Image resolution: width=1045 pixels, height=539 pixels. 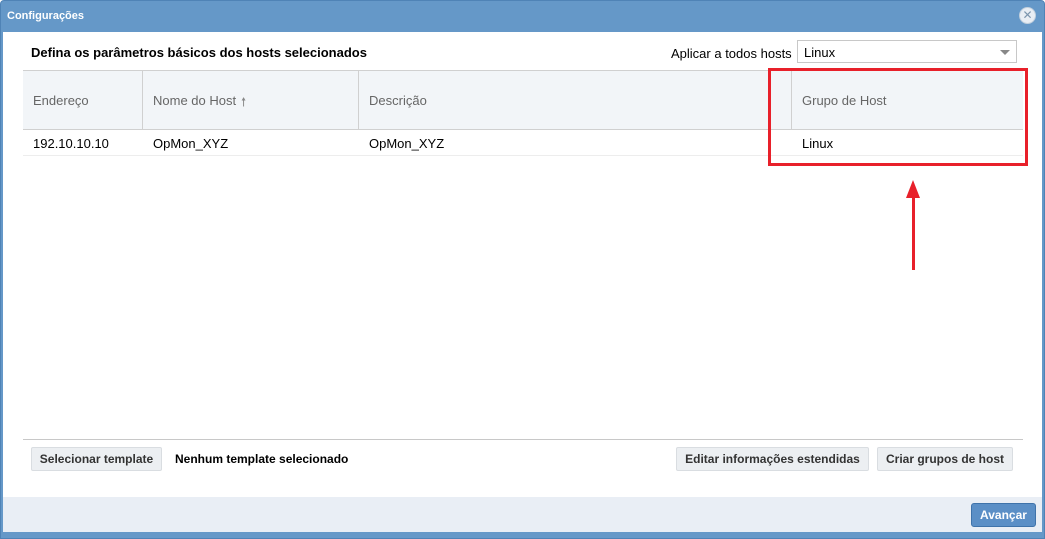 I want to click on cell-host-name: OpMon_XYZ, so click(x=191, y=143).